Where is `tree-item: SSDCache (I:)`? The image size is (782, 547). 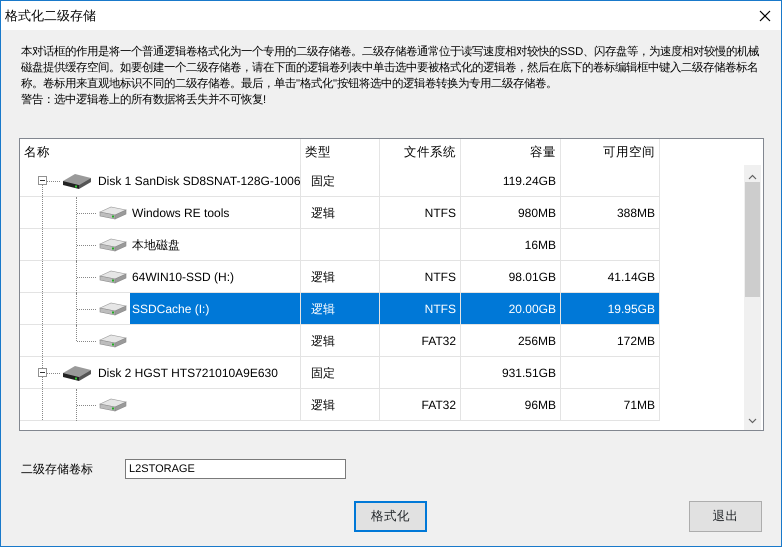
tree-item: SSDCache (I:) is located at coordinates (215, 308).